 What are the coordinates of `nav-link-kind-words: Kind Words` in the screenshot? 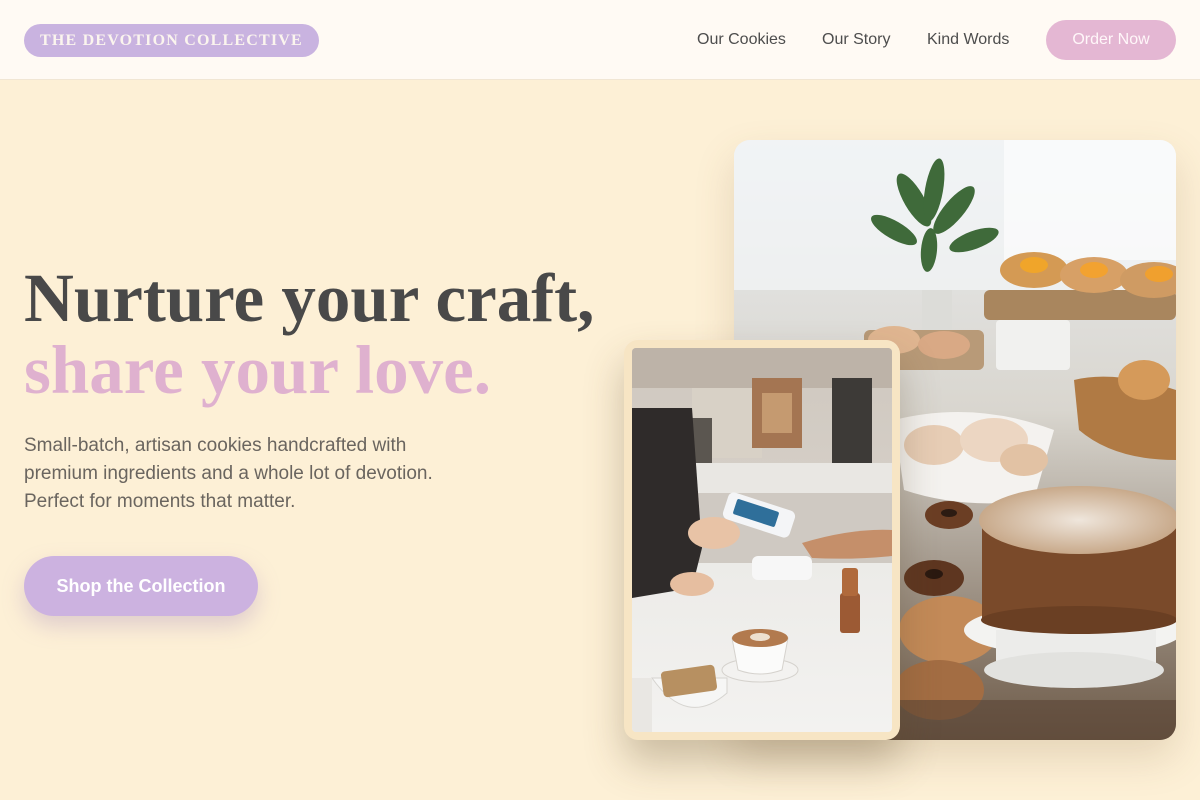 It's located at (968, 40).